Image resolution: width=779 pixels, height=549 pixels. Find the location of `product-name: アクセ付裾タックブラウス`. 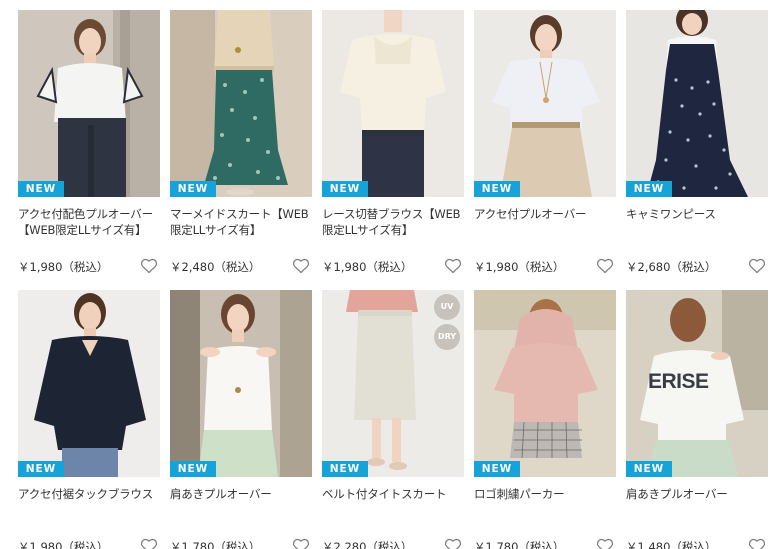

product-name: アクセ付裾タックブラウス is located at coordinates (89, 494).